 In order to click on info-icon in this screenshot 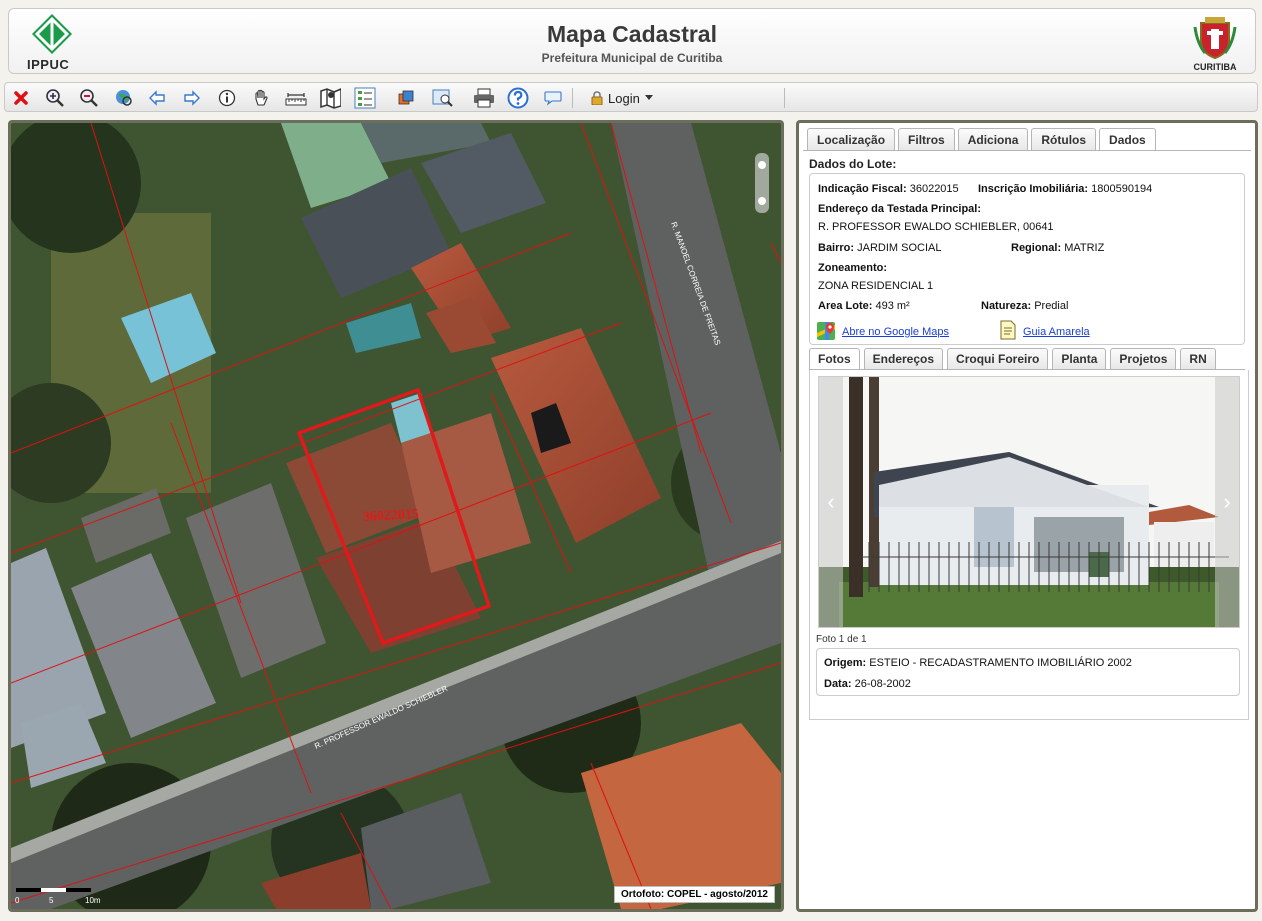, I will do `click(227, 98)`.